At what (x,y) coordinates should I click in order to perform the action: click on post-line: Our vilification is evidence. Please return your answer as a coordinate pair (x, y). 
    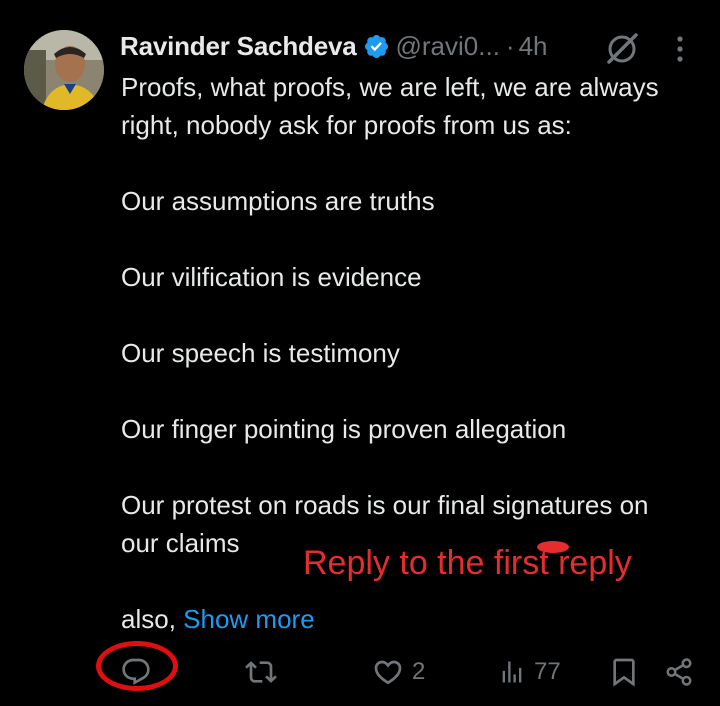
    Looking at the image, I should click on (271, 277).